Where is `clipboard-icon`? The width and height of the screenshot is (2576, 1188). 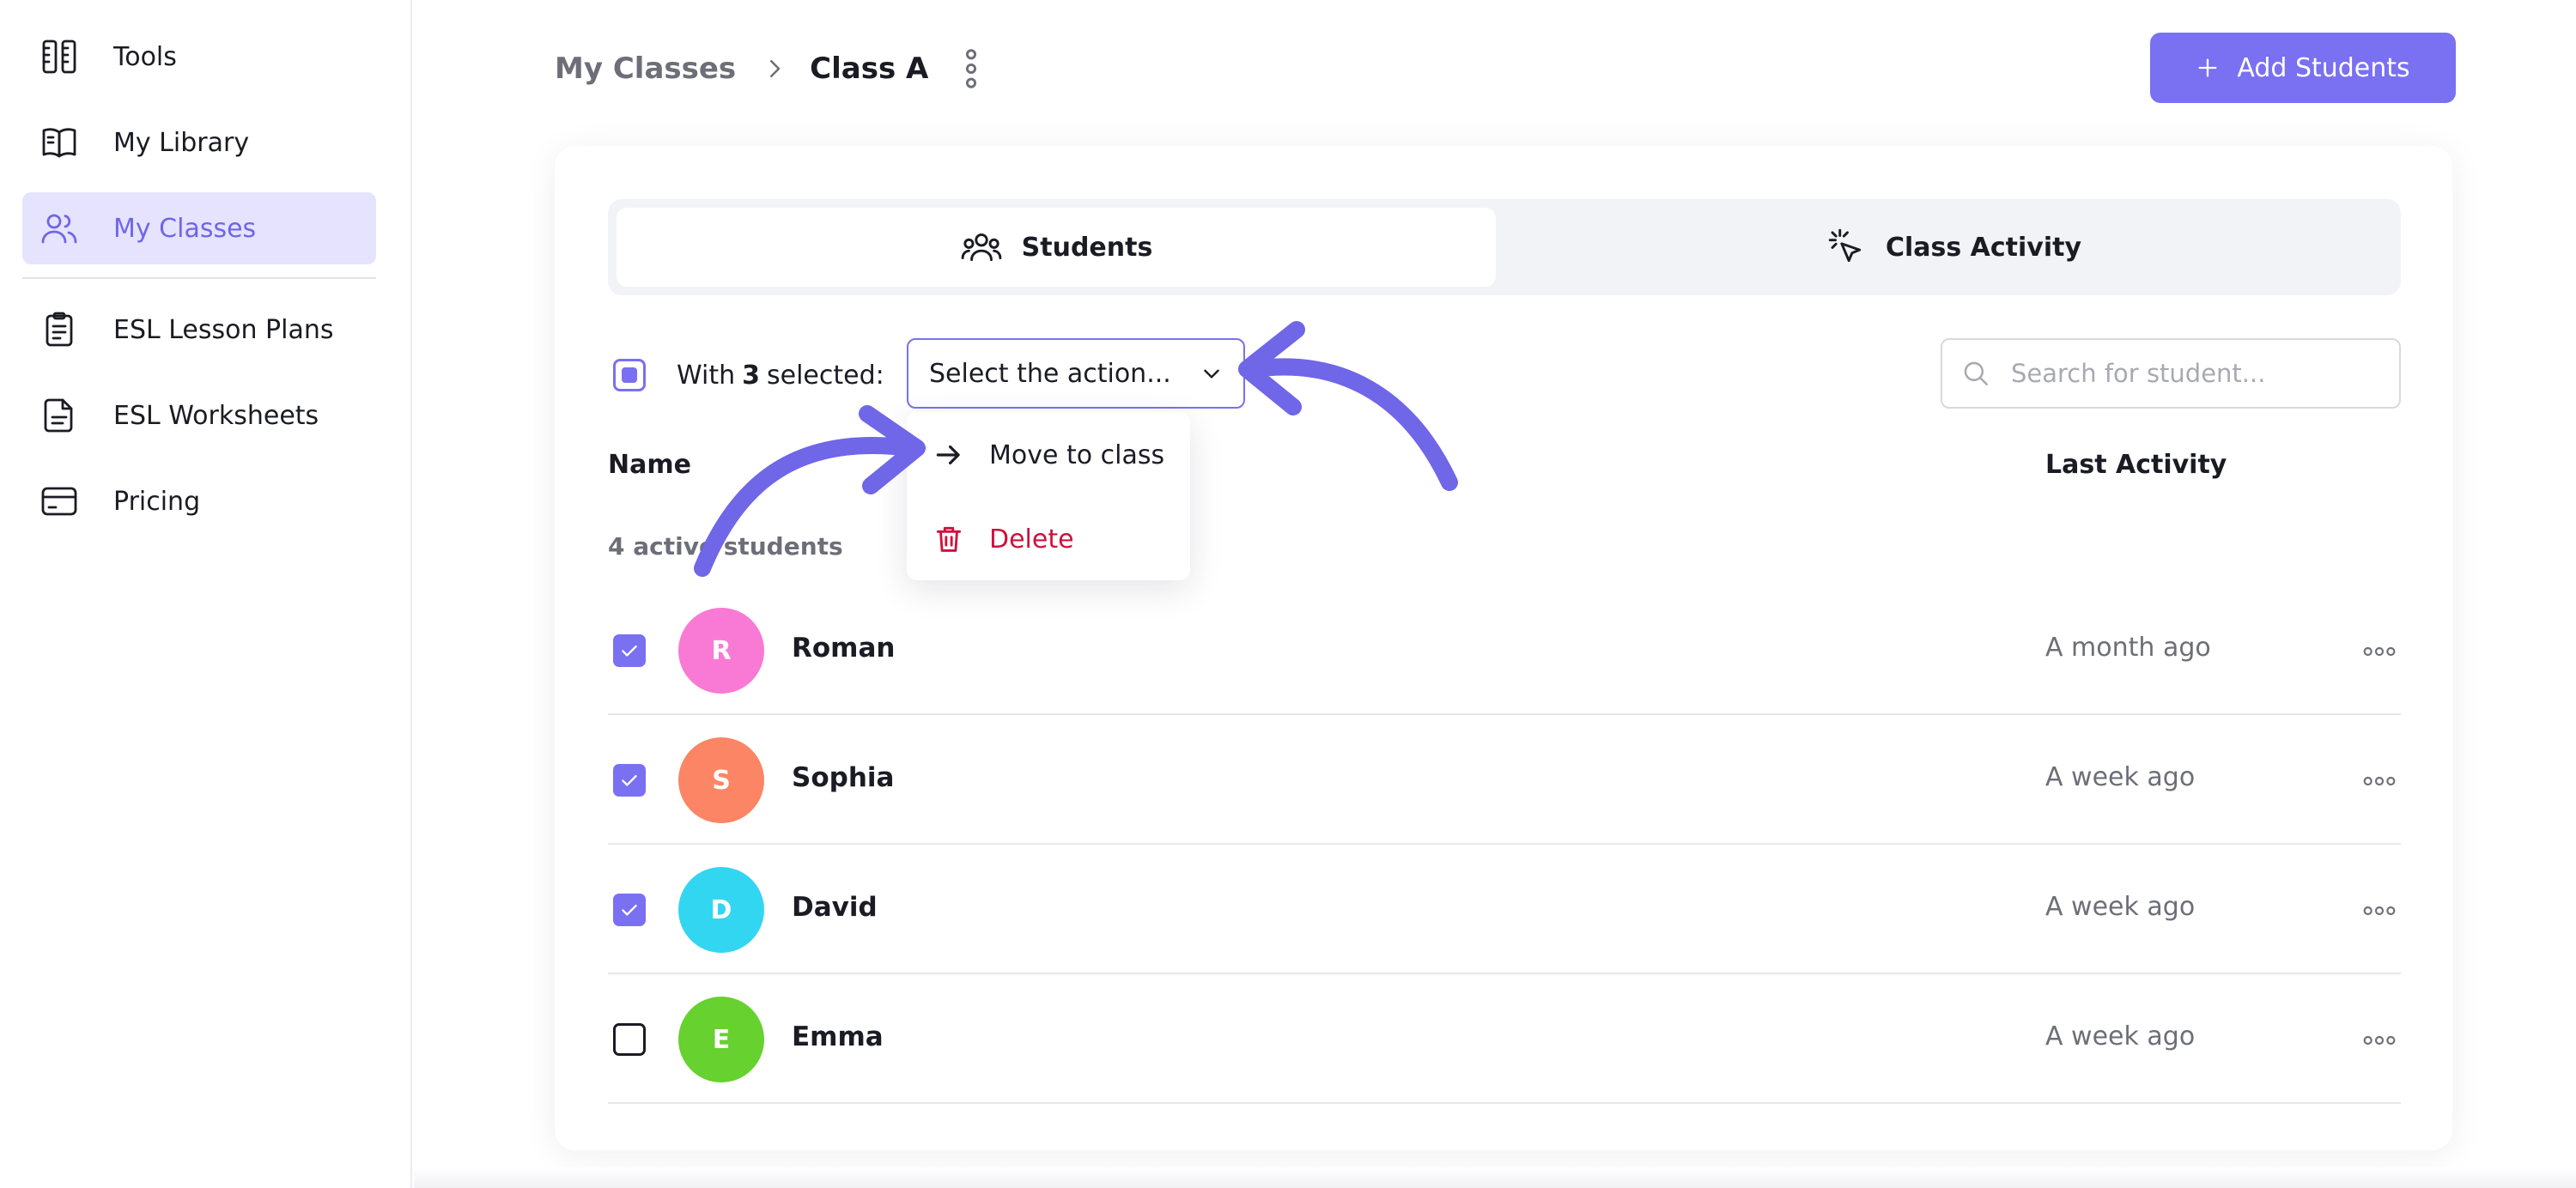 clipboard-icon is located at coordinates (59, 330).